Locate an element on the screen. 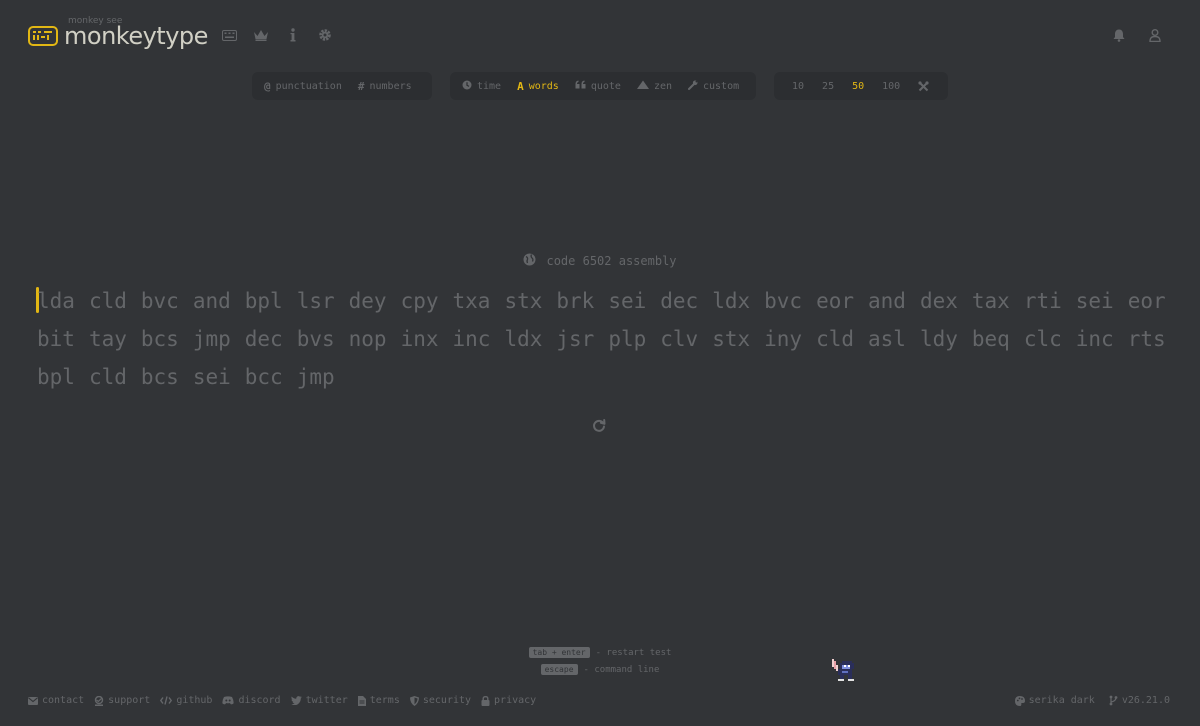  word: nop is located at coordinates (367, 339).